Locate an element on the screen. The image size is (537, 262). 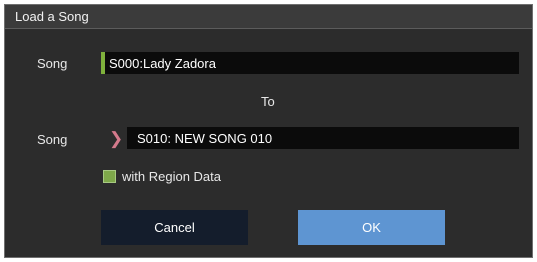
destination-song-value: S010: NEW SONG 010 is located at coordinates (205, 138).